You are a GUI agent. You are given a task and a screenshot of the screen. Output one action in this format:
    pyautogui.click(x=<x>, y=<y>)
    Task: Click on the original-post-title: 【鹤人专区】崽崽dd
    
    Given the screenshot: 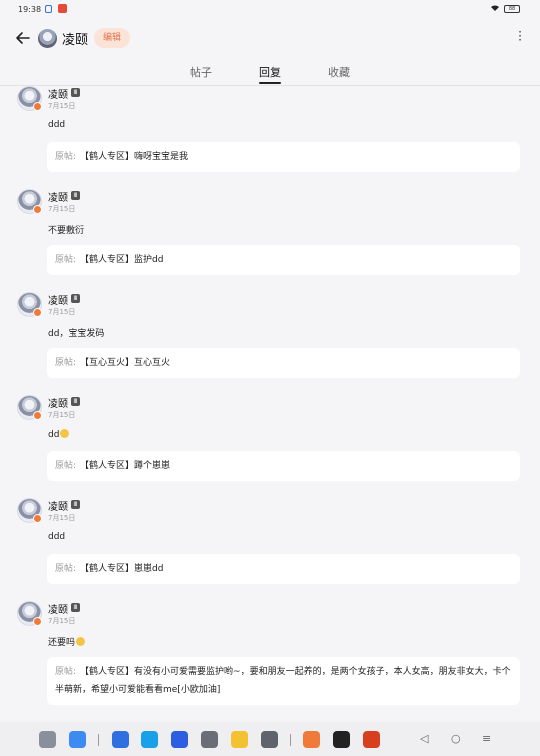 What is the action you would take?
    pyautogui.click(x=122, y=569)
    